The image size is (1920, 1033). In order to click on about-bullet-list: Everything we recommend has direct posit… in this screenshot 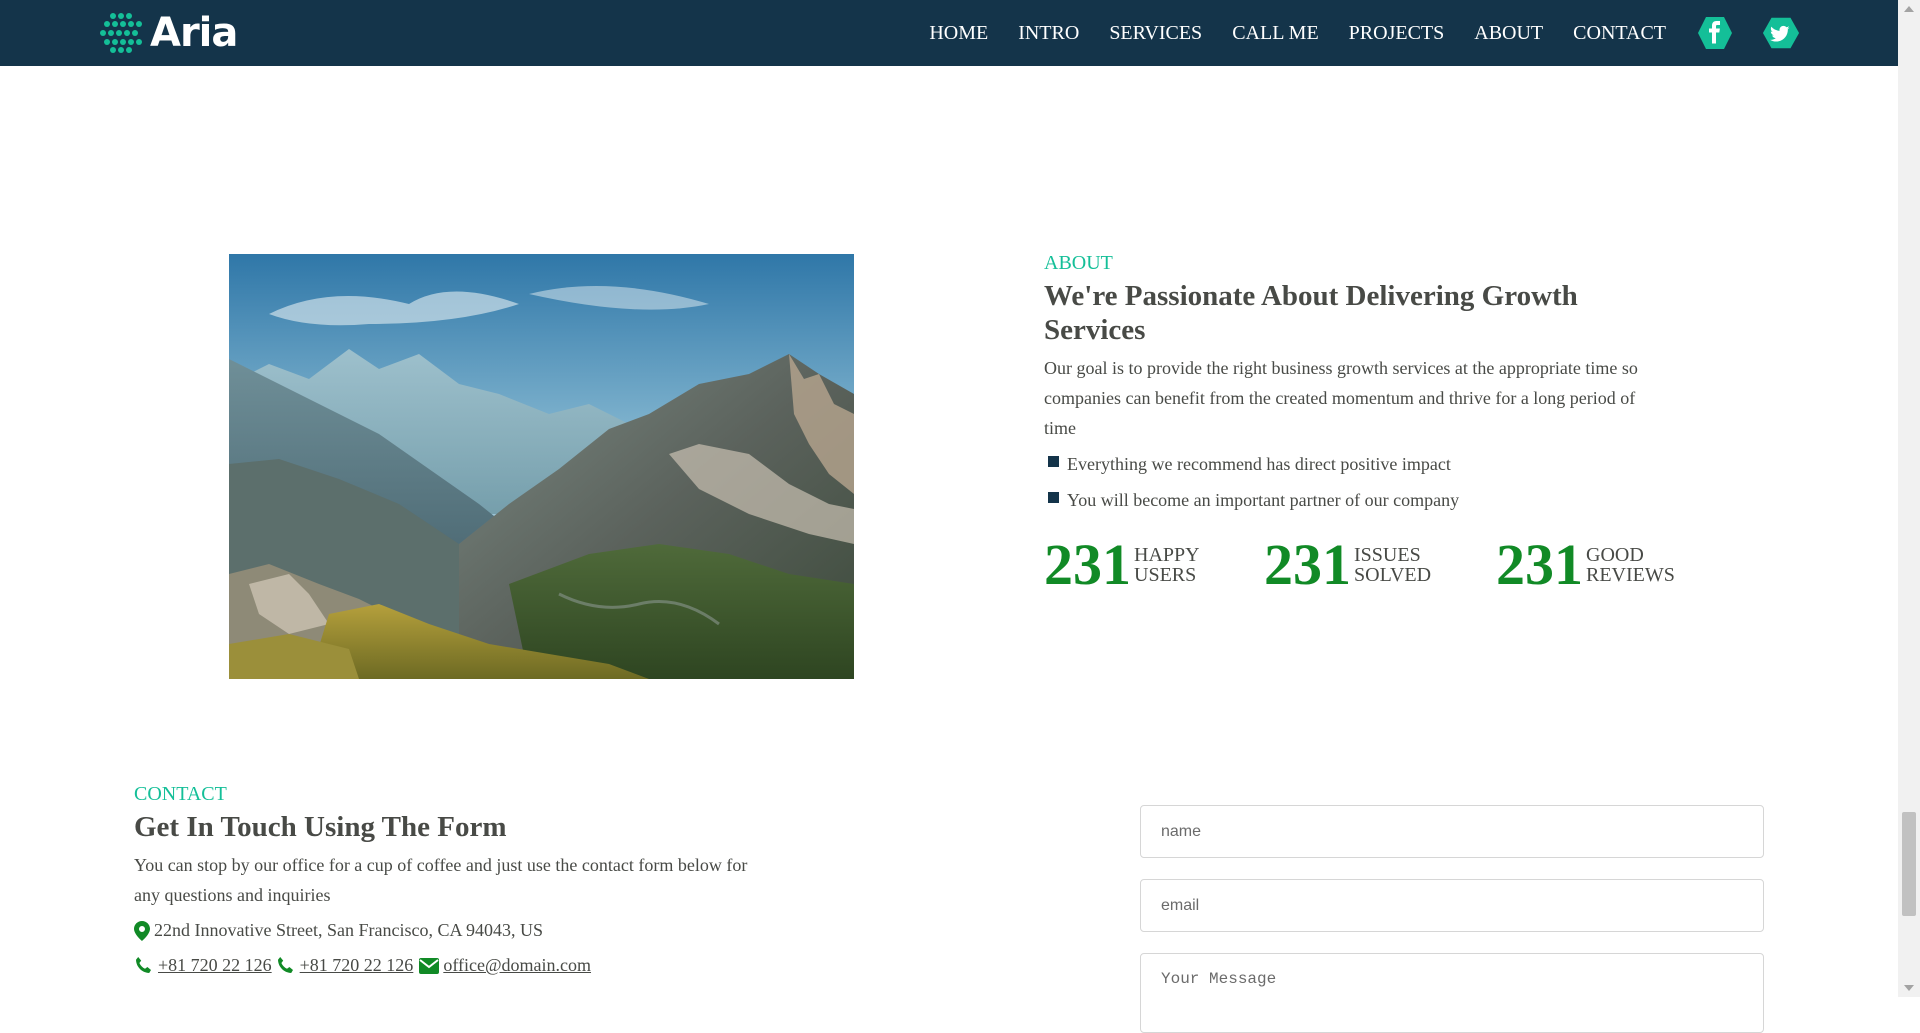, I will do `click(1354, 482)`.